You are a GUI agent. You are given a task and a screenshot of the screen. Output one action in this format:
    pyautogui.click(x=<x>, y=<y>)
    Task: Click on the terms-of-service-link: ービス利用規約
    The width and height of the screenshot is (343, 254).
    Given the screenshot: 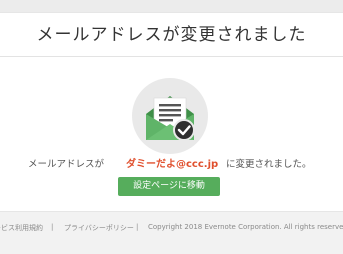 What is the action you would take?
    pyautogui.click(x=21, y=228)
    